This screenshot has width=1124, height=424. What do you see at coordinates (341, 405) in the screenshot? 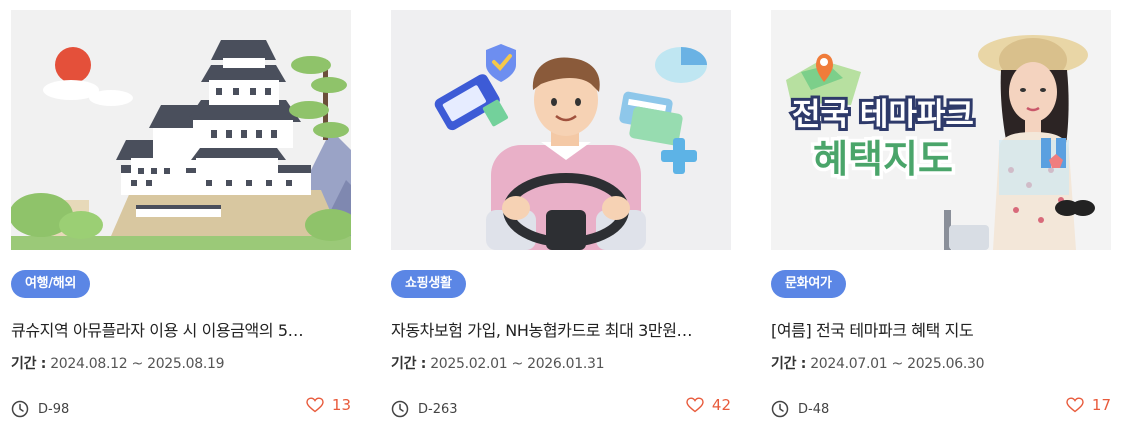
I see `like-count: 13` at bounding box center [341, 405].